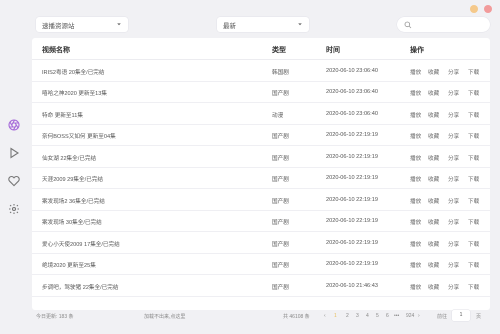  Describe the element at coordinates (62, 115) in the screenshot. I see `video-name: 特命 更新至11集` at that location.